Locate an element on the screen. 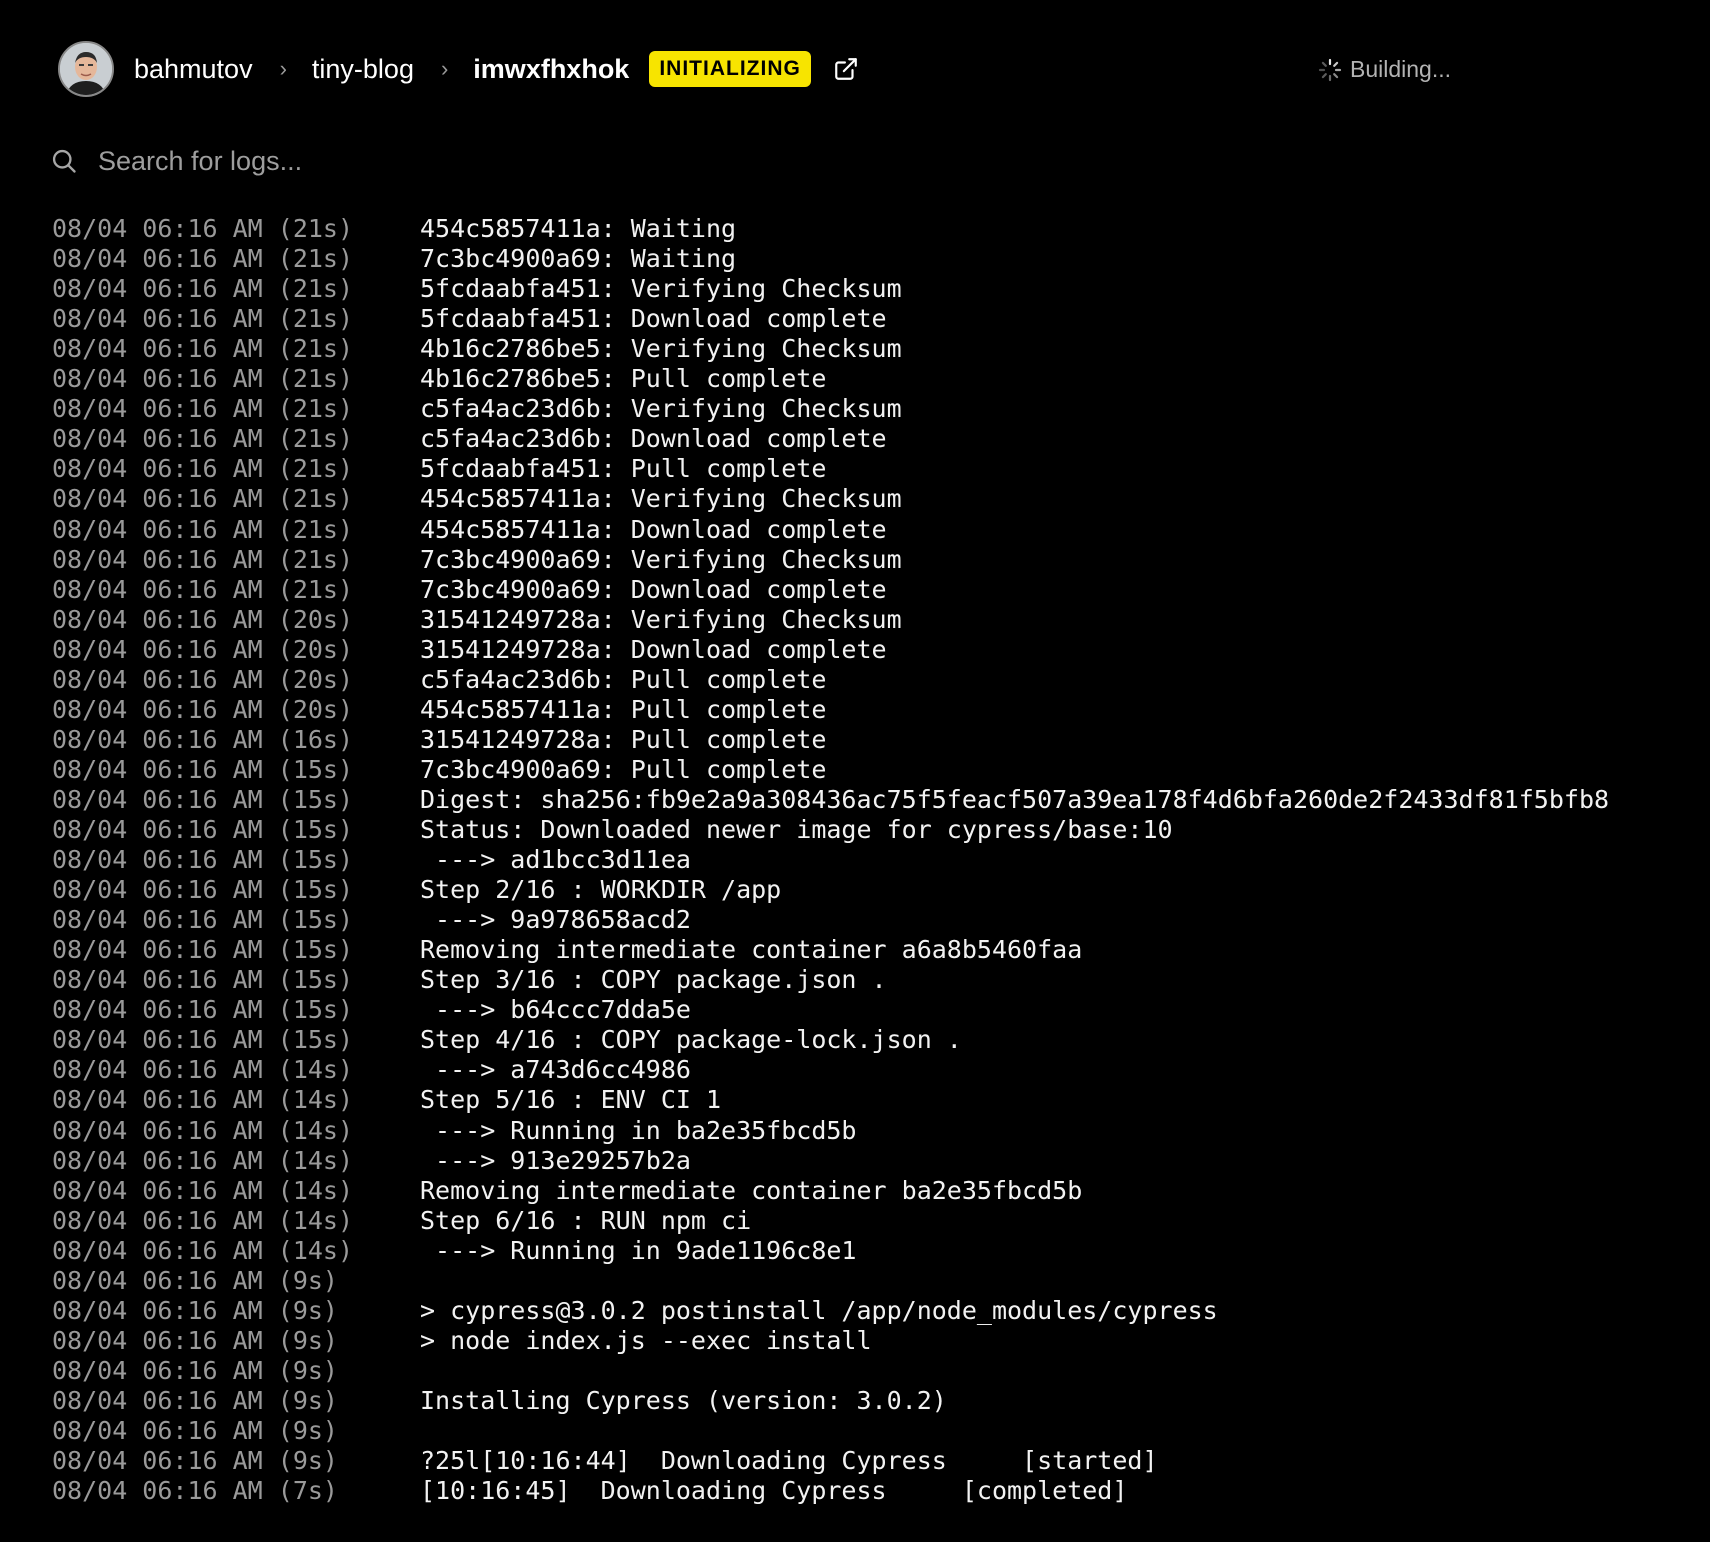 This screenshot has width=1710, height=1542. chevron-right-icon: › is located at coordinates (444, 68).